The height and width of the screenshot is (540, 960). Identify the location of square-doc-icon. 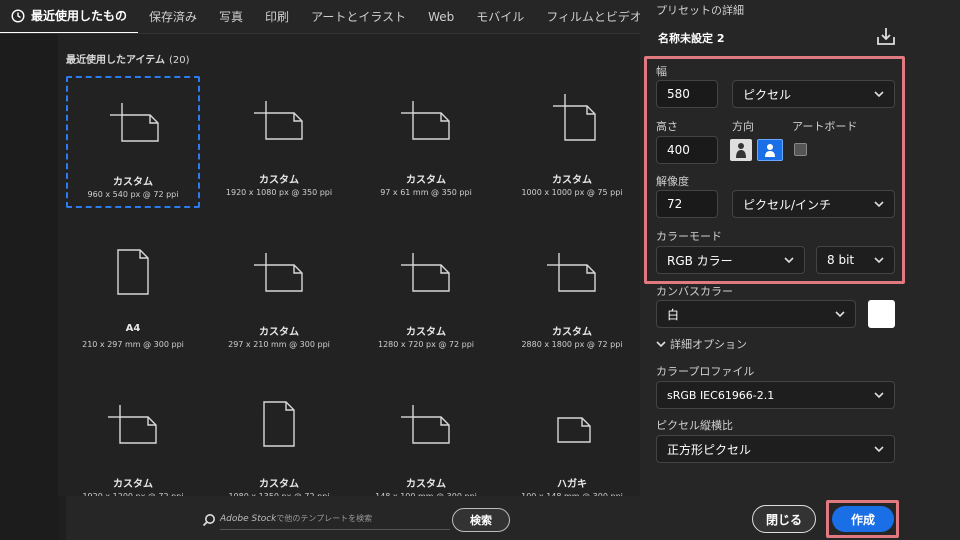
(574, 117).